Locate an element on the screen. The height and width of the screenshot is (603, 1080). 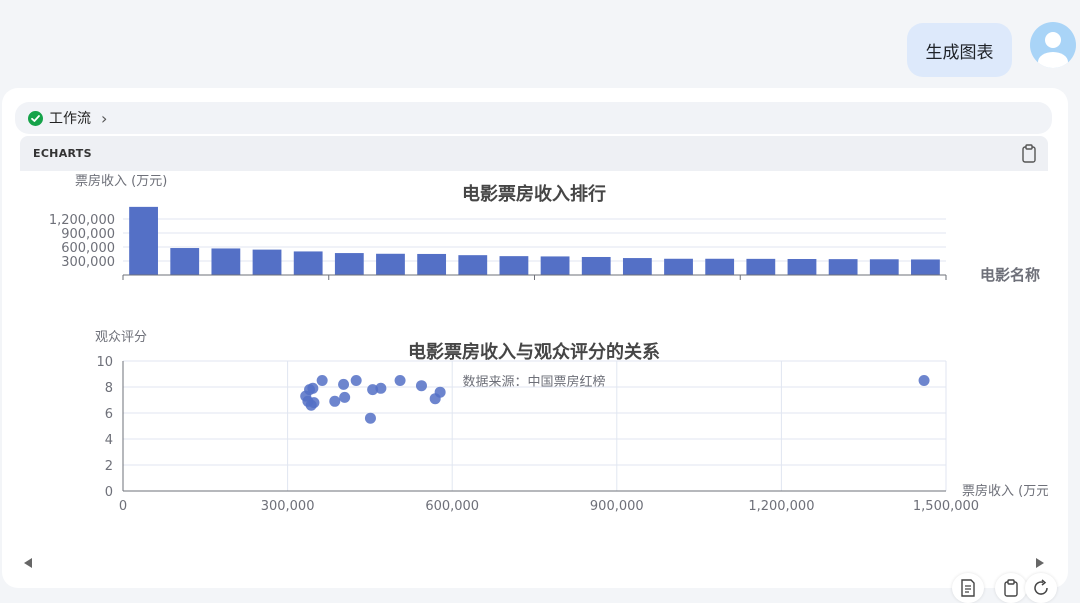
scatter-chart-x-tick-label: 600,000 is located at coordinates (452, 506).